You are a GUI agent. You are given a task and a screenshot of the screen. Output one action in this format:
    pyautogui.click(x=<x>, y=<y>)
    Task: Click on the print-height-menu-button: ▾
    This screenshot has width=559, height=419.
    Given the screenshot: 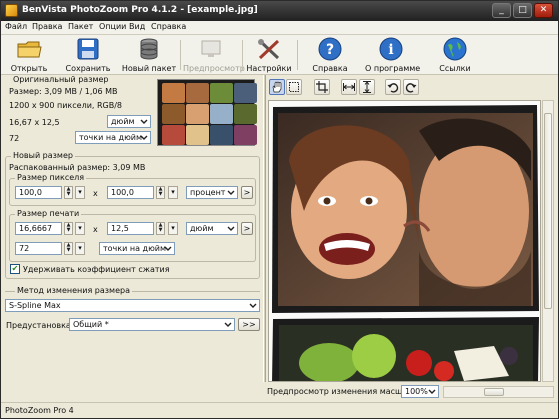 What is the action you would take?
    pyautogui.click(x=173, y=228)
    